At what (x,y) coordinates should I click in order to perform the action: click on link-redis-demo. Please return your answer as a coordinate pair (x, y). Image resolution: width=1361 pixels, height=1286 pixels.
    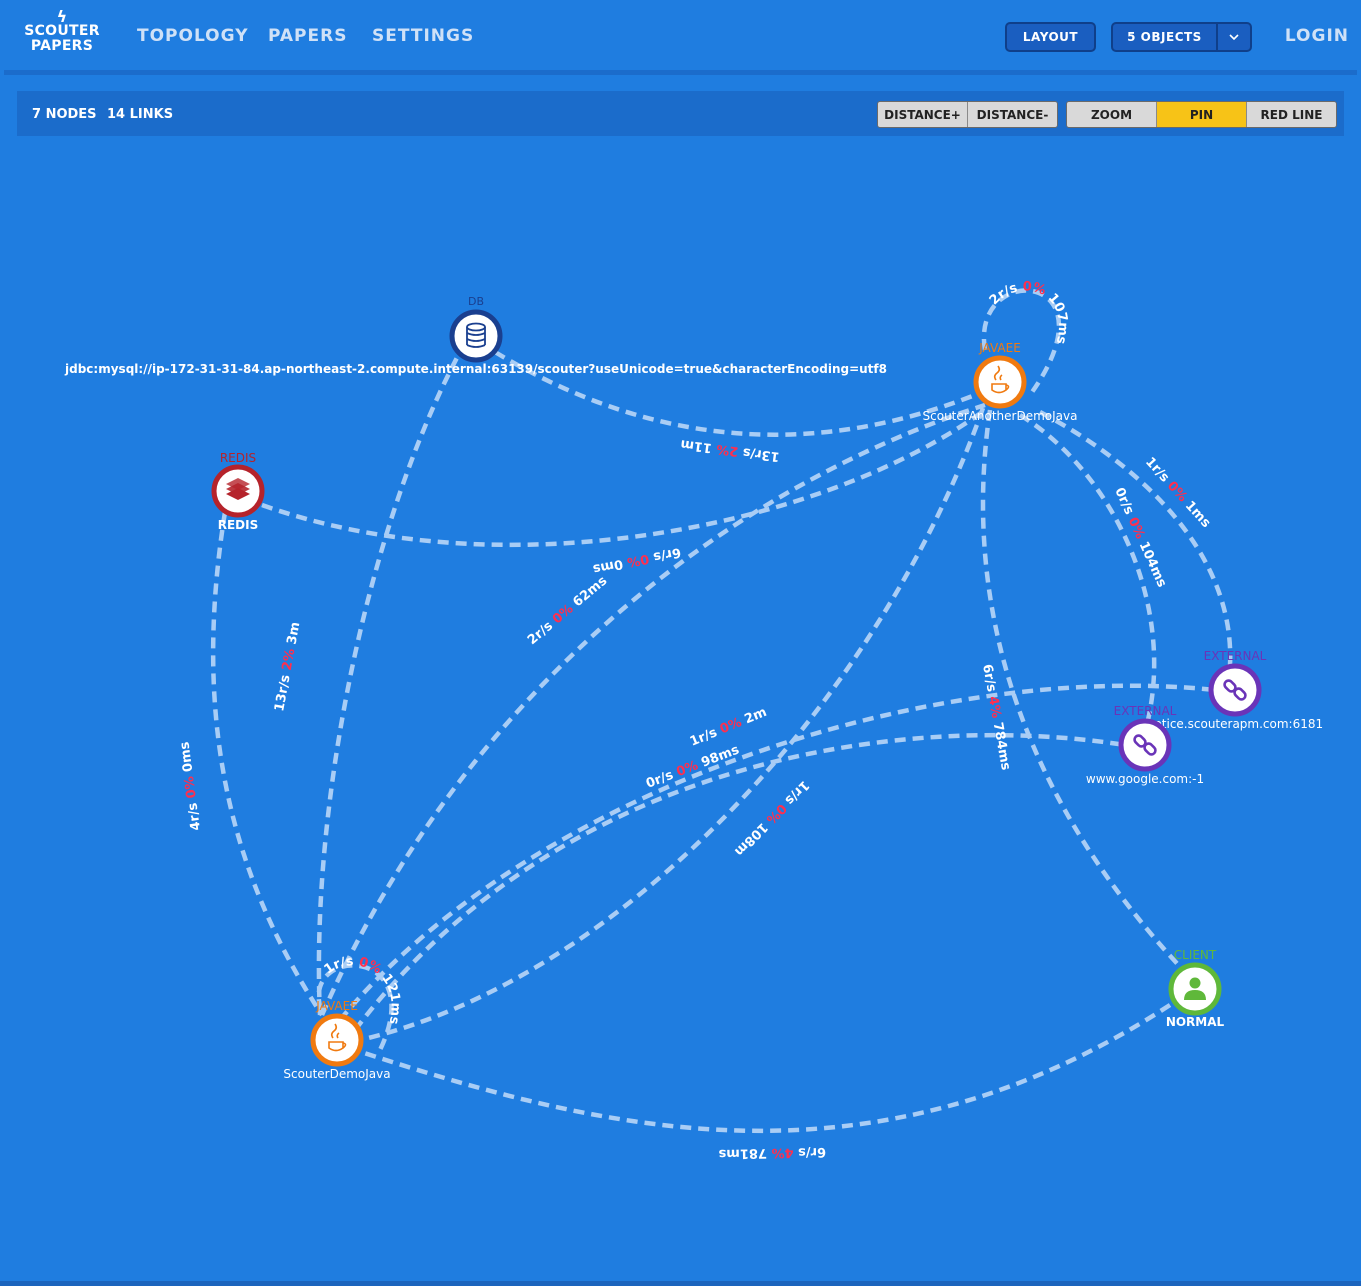
    Looking at the image, I should click on (267, 763).